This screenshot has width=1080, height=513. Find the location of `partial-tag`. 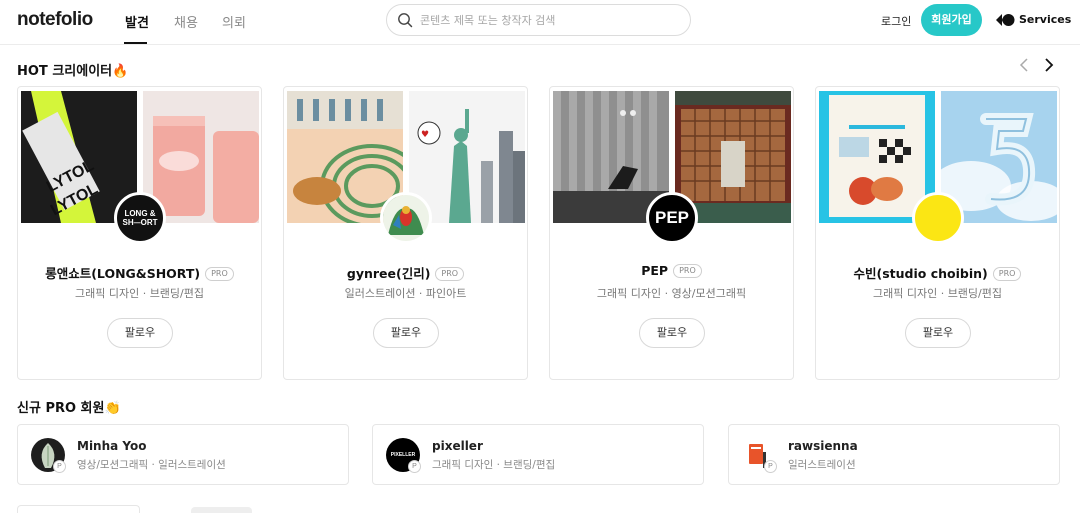

partial-tag is located at coordinates (221, 510).